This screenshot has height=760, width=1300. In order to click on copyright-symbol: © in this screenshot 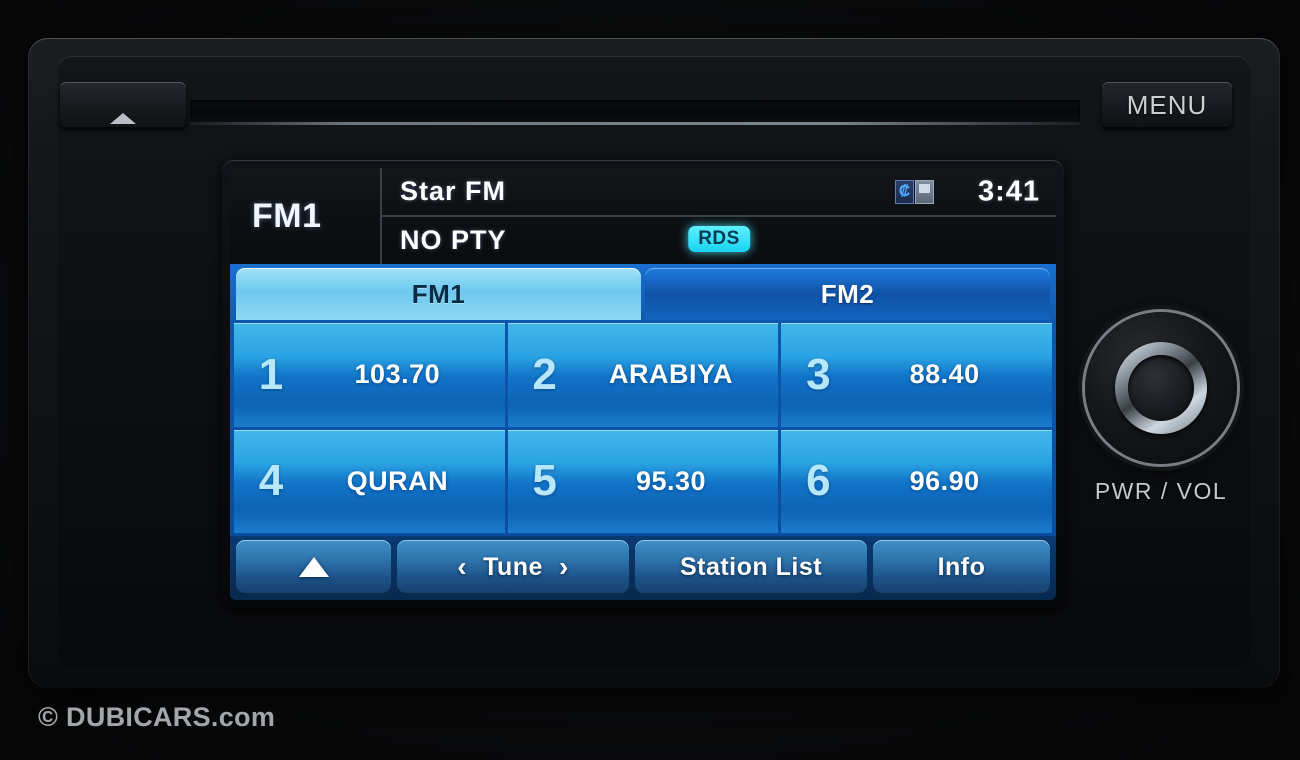, I will do `click(48, 717)`.